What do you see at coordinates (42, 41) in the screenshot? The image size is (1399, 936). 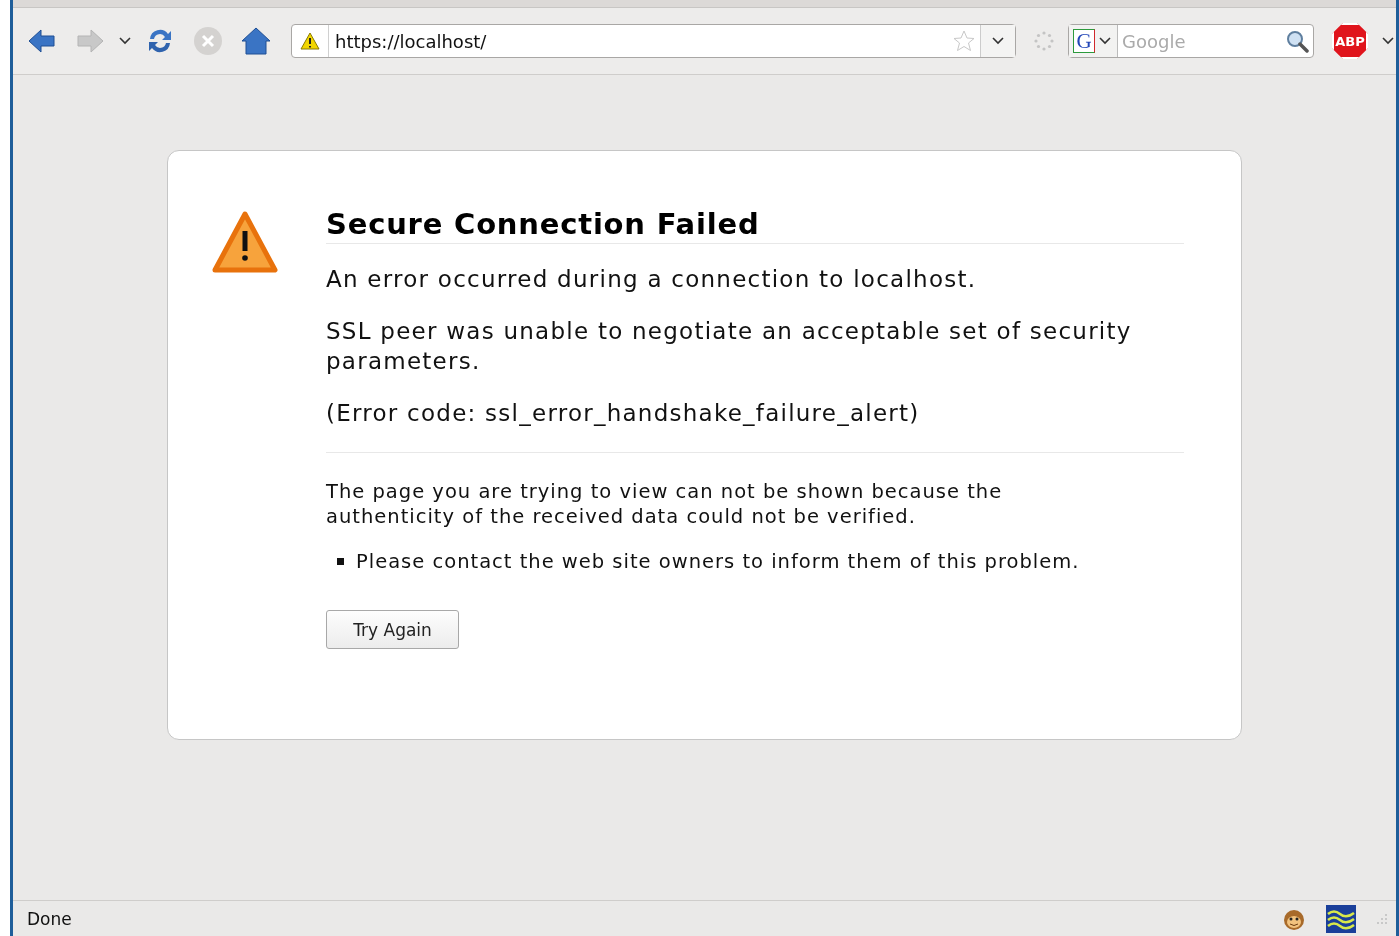 I see `back-icon` at bounding box center [42, 41].